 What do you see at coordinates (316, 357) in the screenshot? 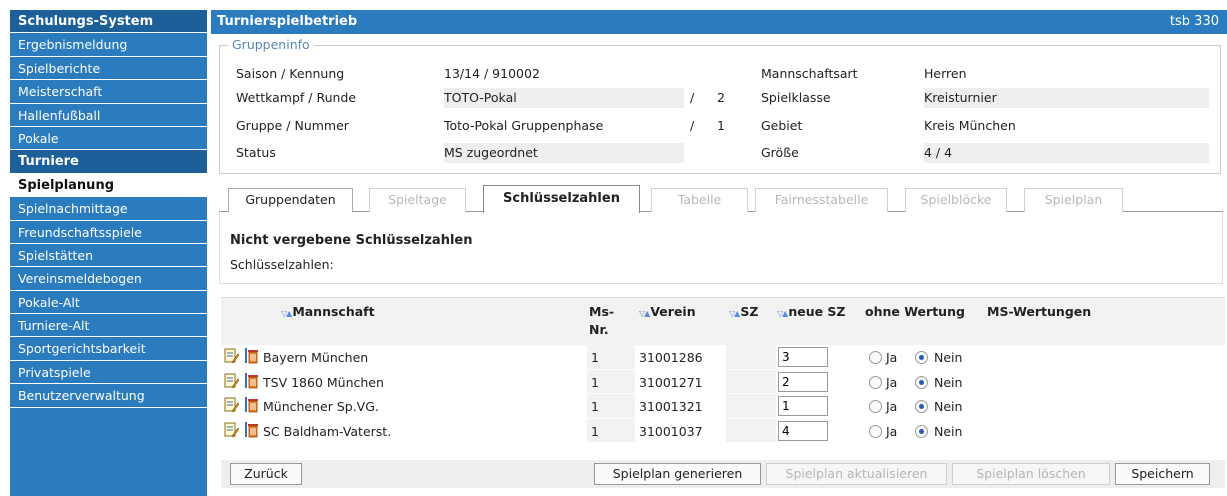
I see `team-name: Bayern München` at bounding box center [316, 357].